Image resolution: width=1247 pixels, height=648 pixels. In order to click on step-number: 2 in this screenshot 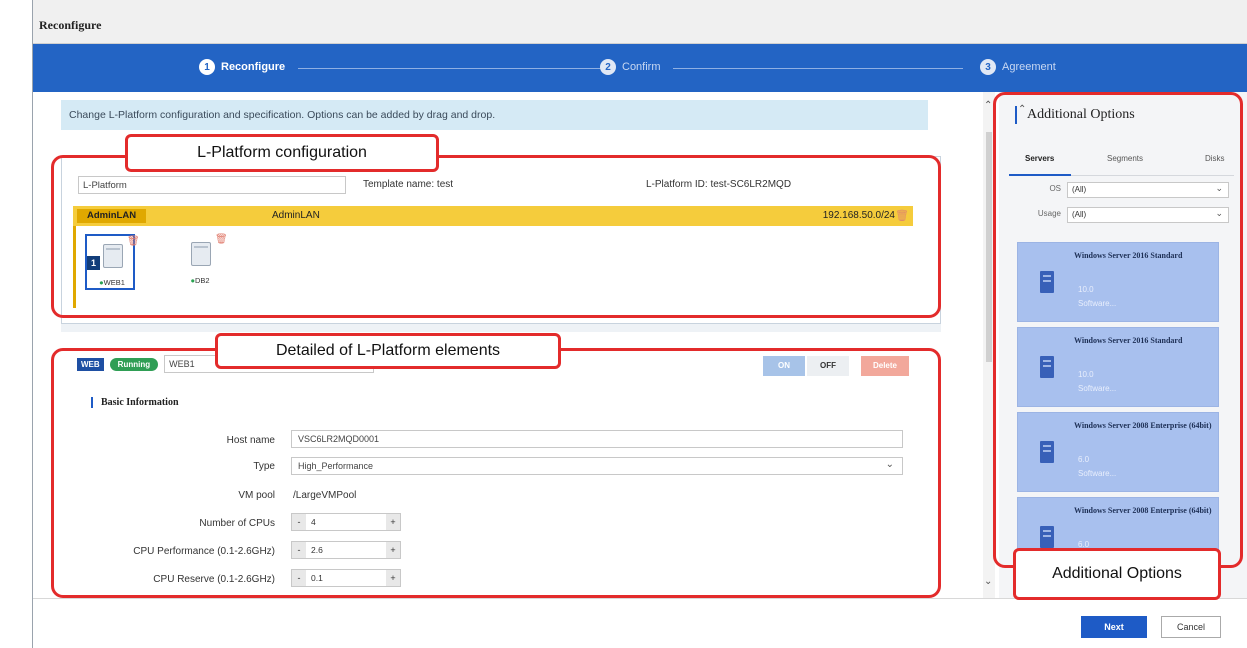, I will do `click(608, 67)`.